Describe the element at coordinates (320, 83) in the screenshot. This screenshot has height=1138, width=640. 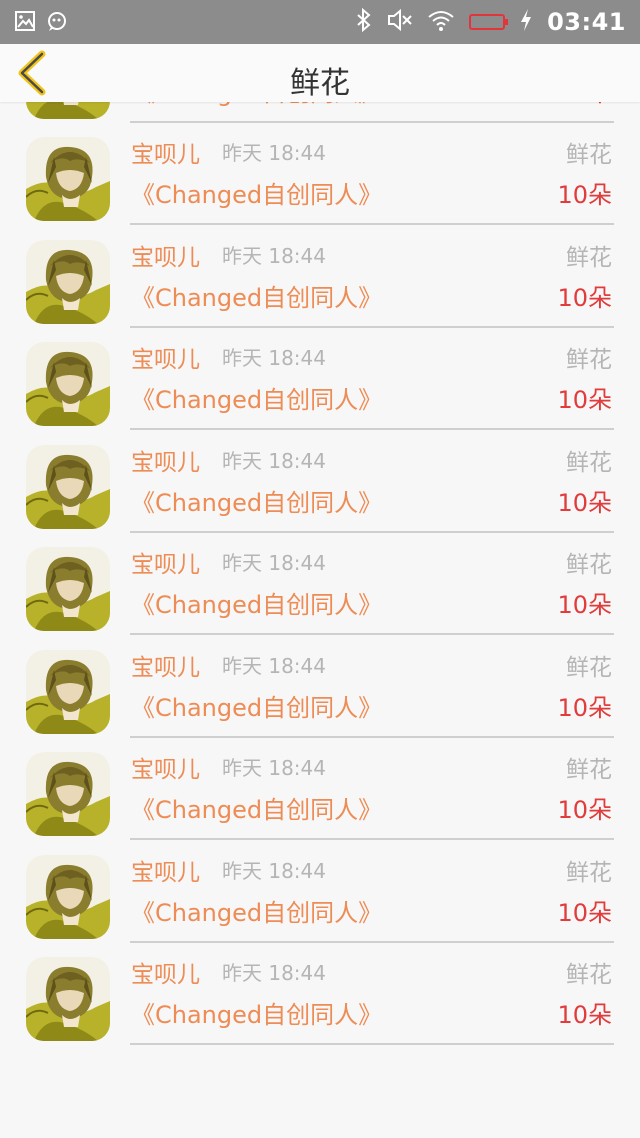
I see `page-title: 鲜花` at that location.